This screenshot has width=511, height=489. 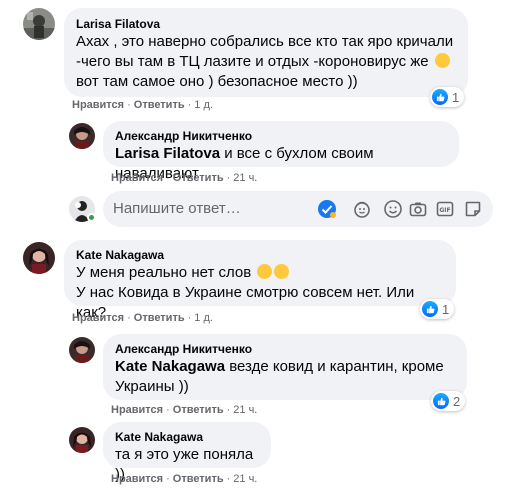 I want to click on check-icon, so click(x=327, y=209).